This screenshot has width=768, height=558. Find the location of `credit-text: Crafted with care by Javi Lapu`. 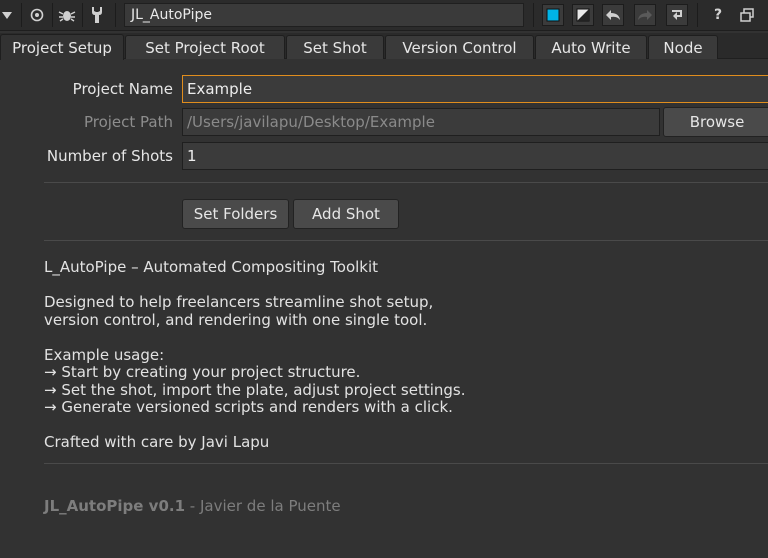

credit-text: Crafted with care by Javi Lapu is located at coordinates (157, 442).